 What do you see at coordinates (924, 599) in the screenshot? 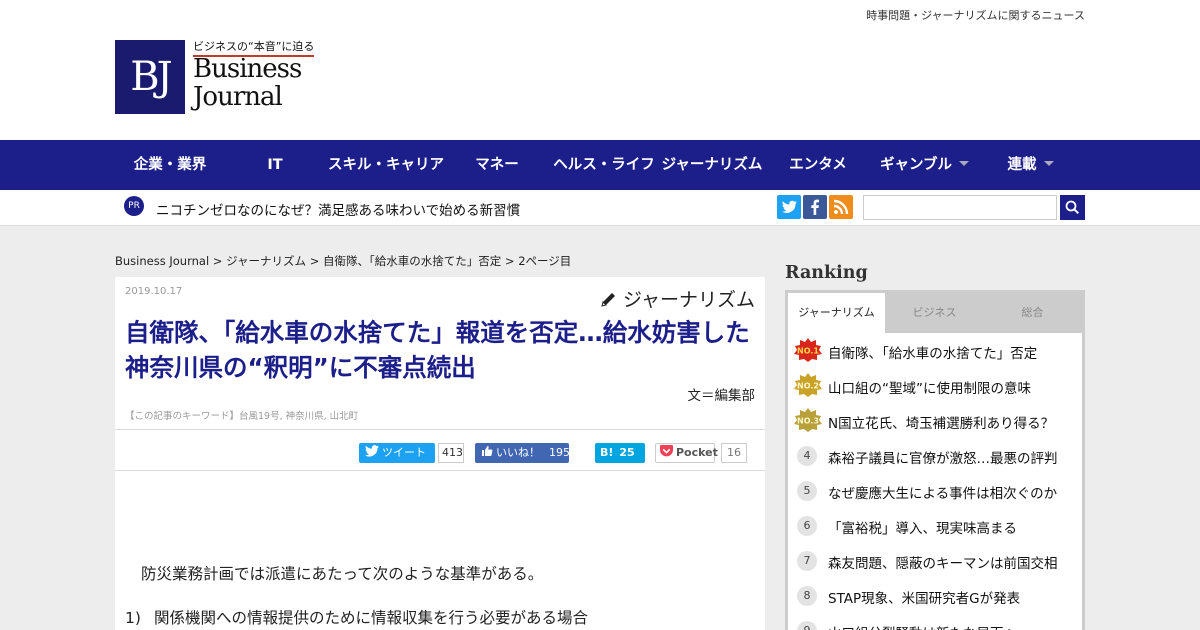
I see `ranking-item-text: STAP現象、米国研究者Gが発表` at bounding box center [924, 599].